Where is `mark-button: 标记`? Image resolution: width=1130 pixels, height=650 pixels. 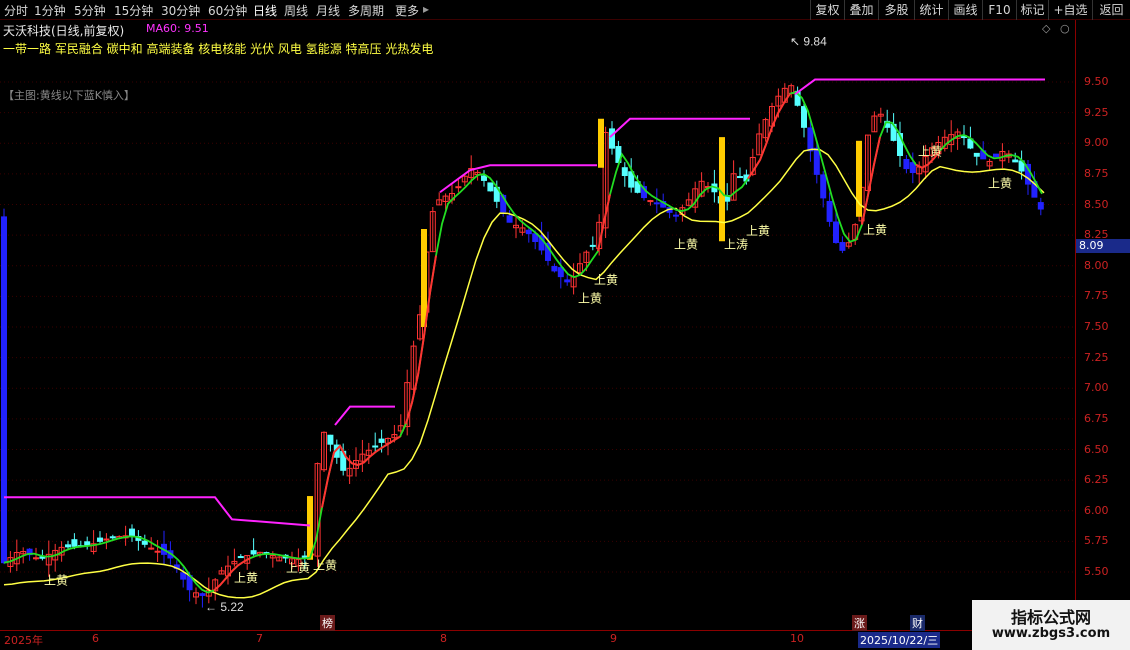 mark-button: 标记 is located at coordinates (1032, 10).